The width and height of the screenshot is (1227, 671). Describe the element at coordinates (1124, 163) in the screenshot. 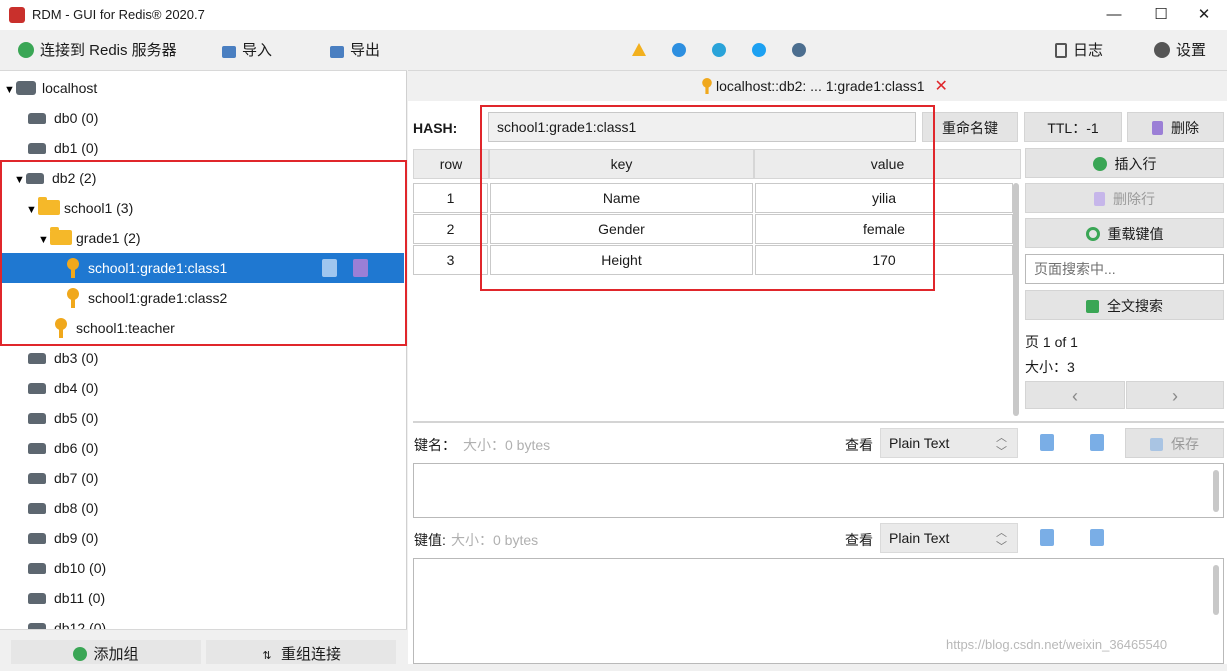

I see `insert-row-button: 插入行` at that location.